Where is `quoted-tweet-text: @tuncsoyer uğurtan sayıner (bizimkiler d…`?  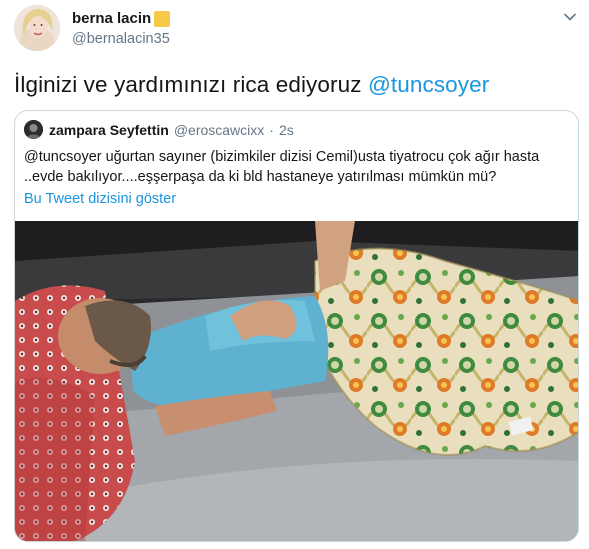 quoted-tweet-text: @tuncsoyer uğurtan sayıner (bizimkiler d… is located at coordinates (296, 167).